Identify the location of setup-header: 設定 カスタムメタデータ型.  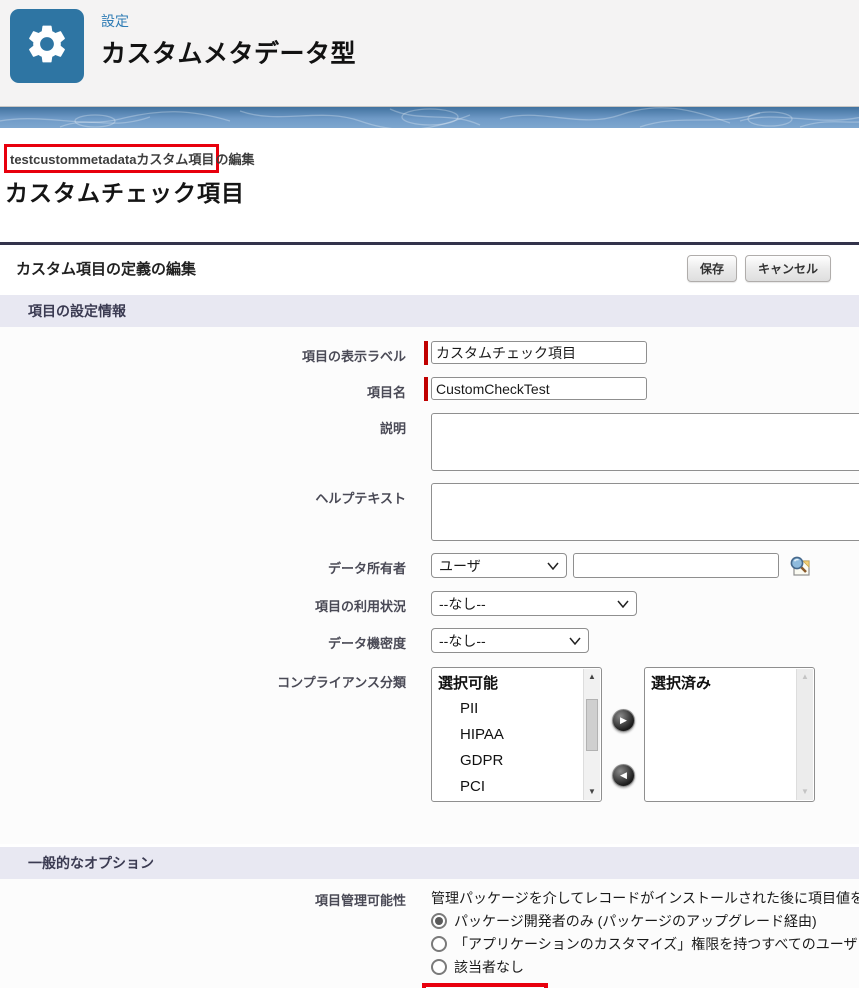
(429, 53).